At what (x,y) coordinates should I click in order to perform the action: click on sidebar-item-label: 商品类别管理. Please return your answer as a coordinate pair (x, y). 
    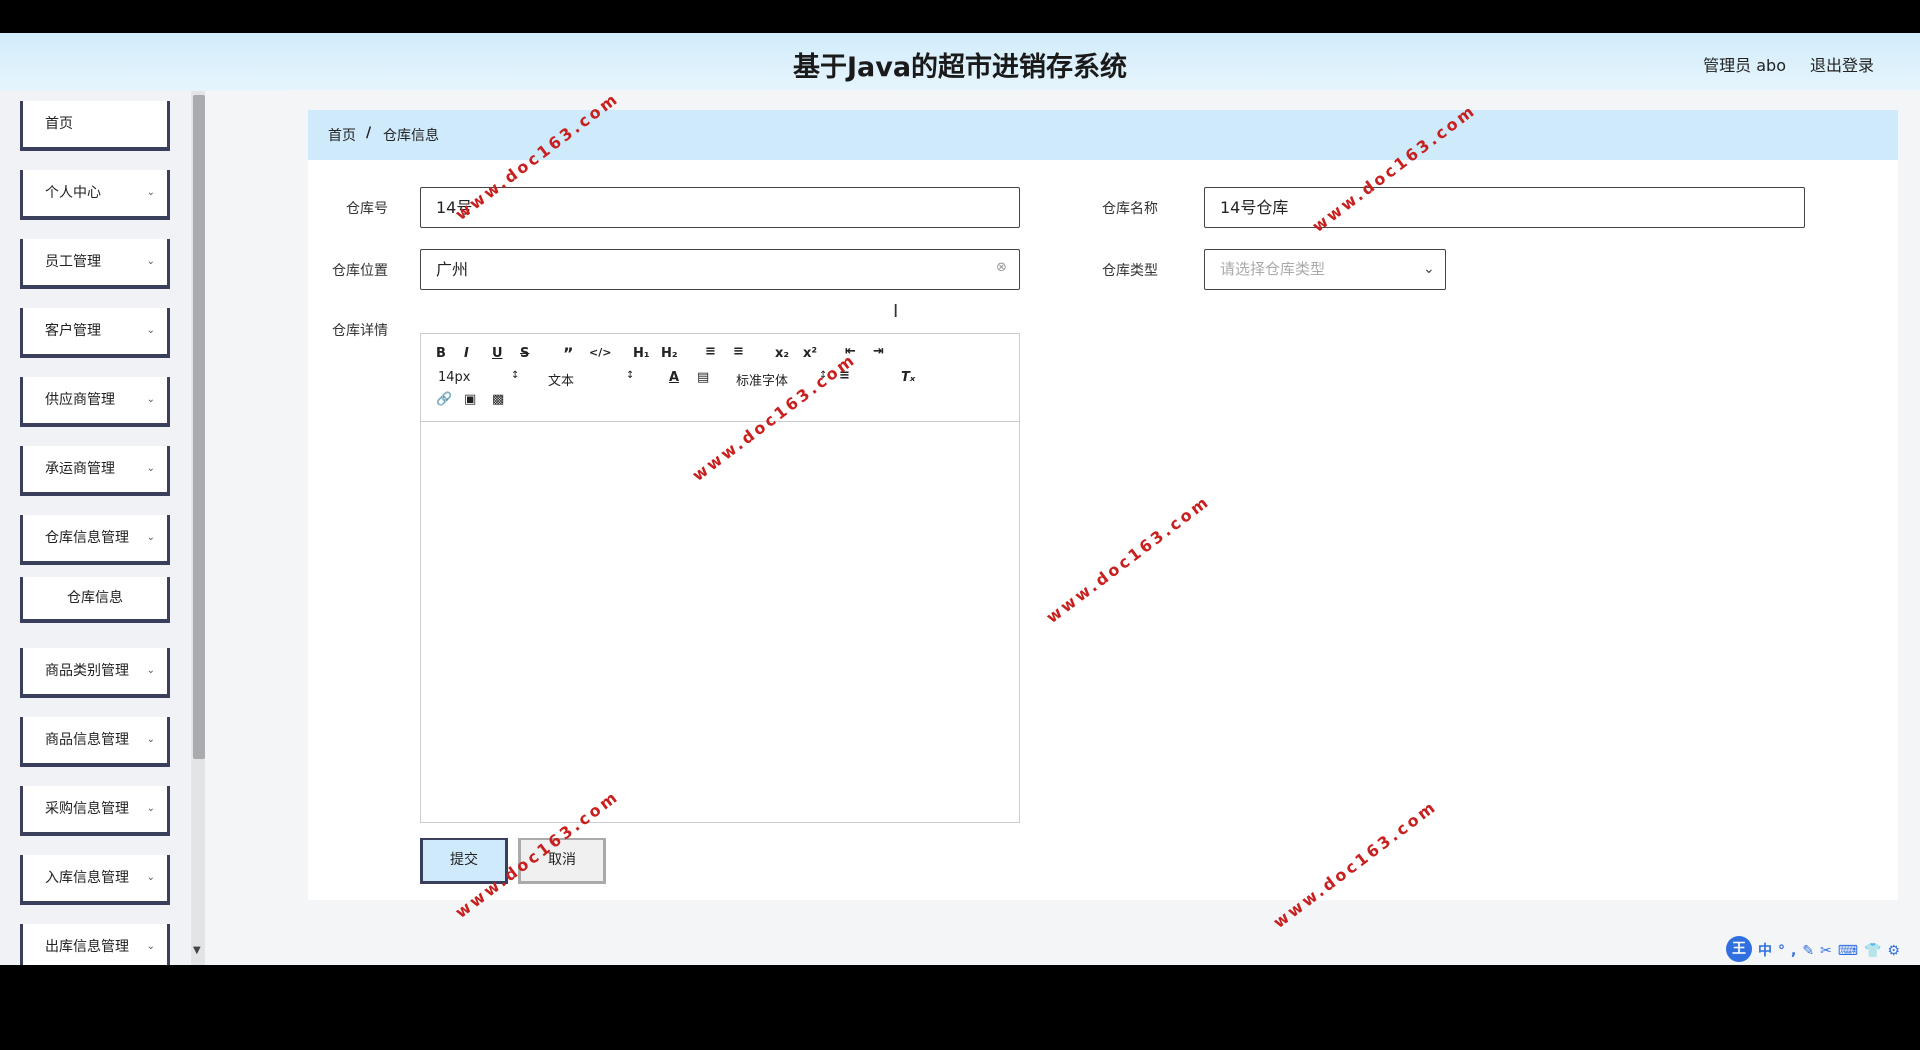
    Looking at the image, I should click on (87, 671).